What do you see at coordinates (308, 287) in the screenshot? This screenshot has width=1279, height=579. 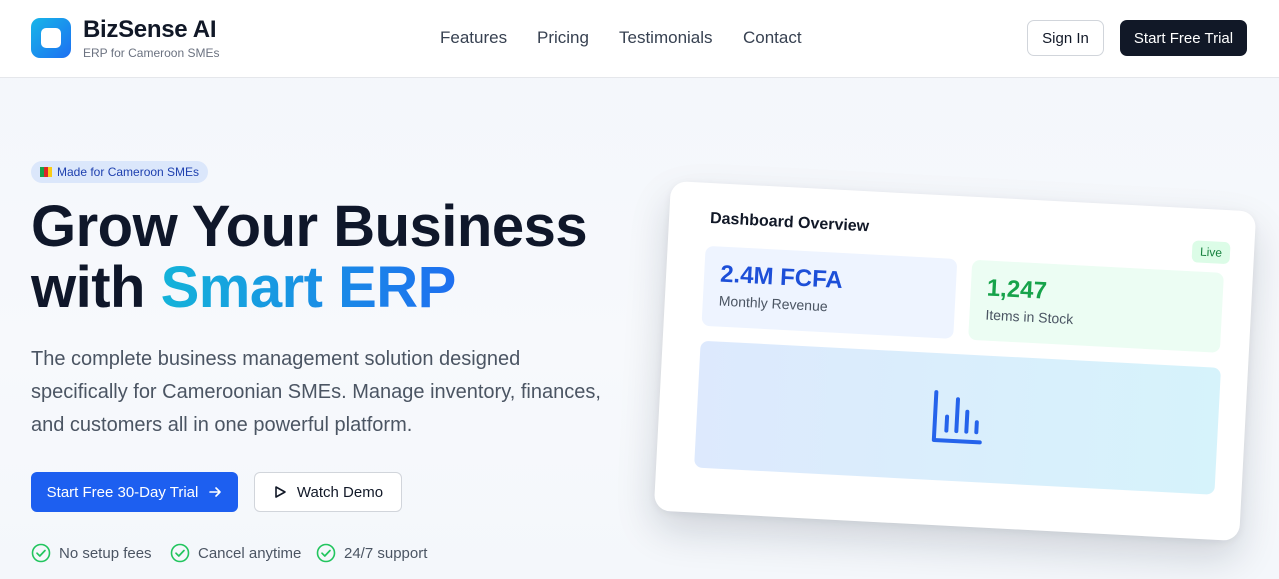 I see `hero-title-accent: Smart ERP` at bounding box center [308, 287].